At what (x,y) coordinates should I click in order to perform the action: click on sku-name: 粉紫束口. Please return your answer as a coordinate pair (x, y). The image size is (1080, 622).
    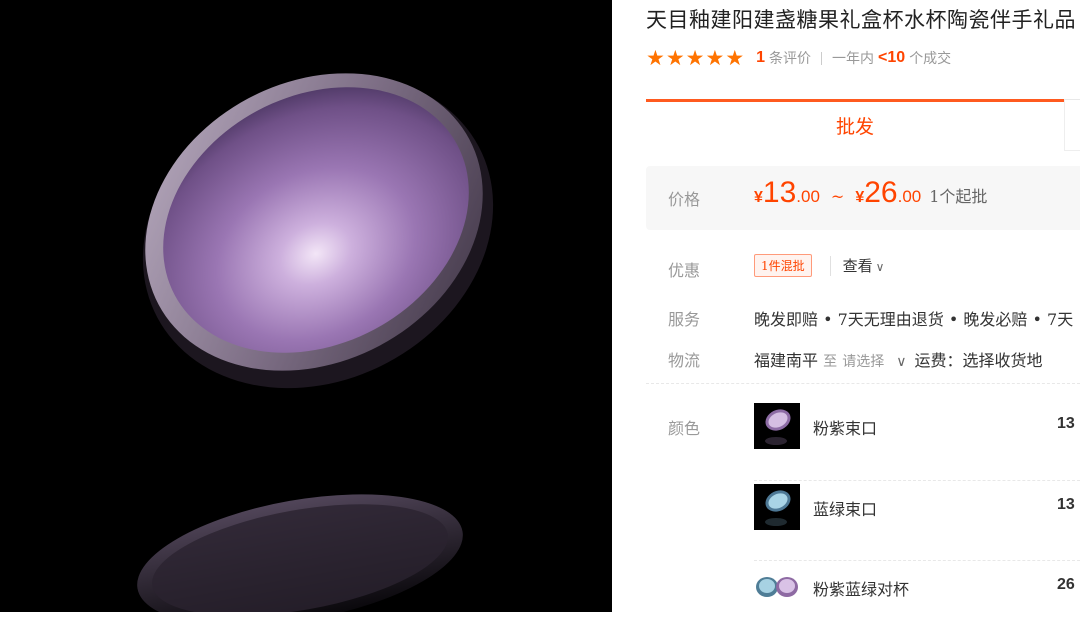
    Looking at the image, I should click on (845, 428).